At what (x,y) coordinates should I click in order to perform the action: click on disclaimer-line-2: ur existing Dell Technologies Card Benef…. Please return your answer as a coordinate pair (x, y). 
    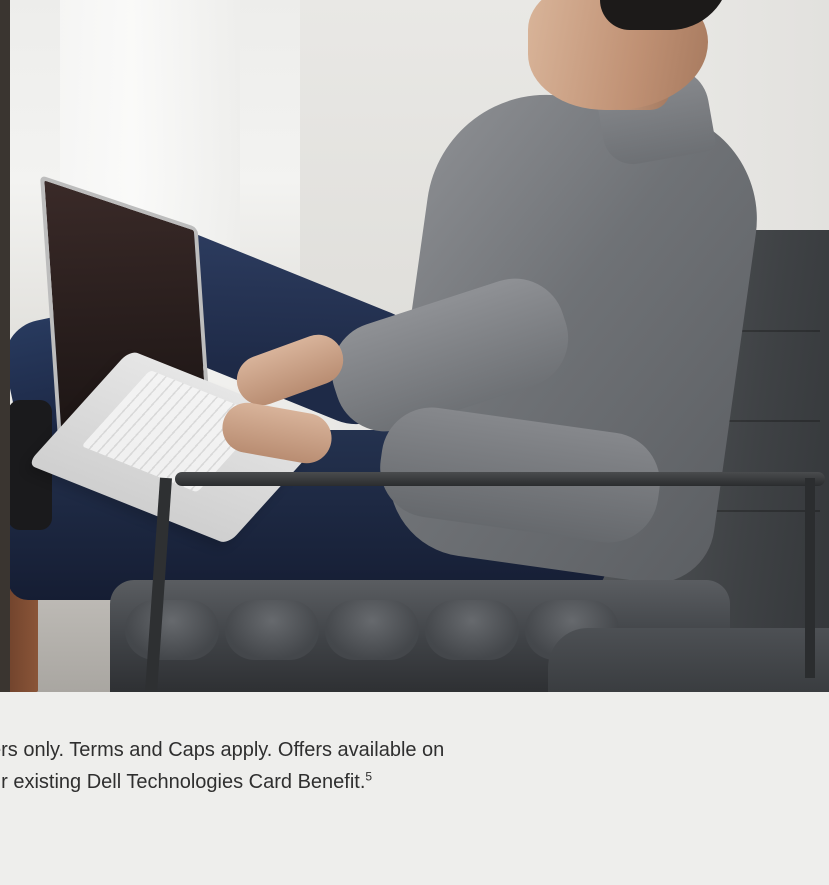
    Looking at the image, I should click on (414, 782).